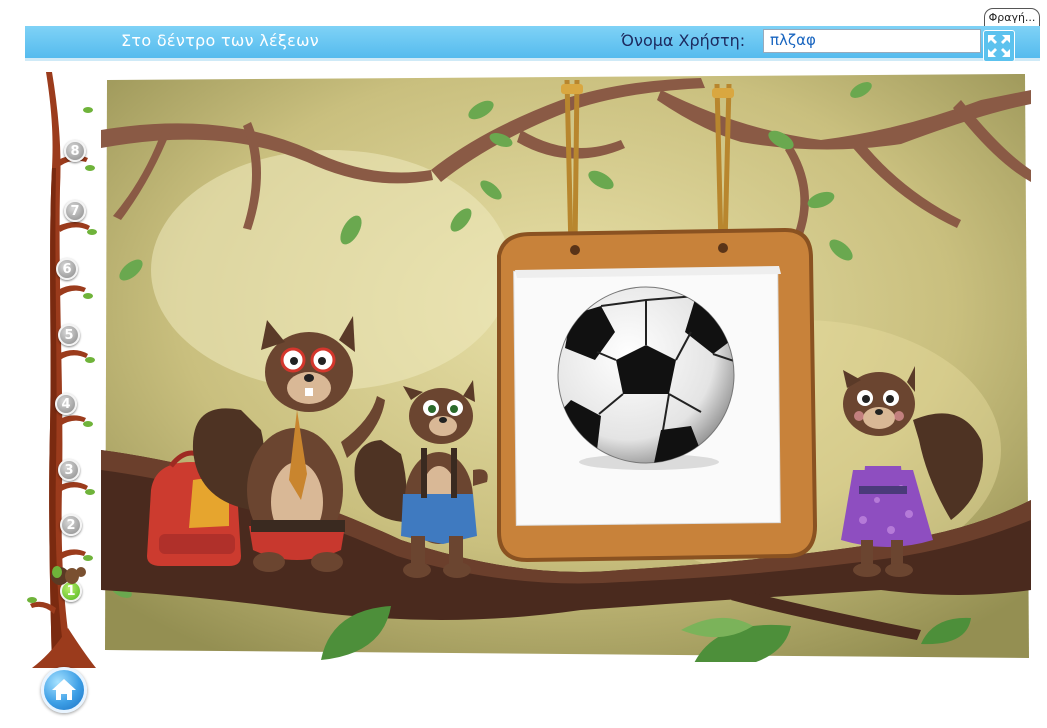 This screenshot has width=1047, height=728. I want to click on home-button, so click(64, 690).